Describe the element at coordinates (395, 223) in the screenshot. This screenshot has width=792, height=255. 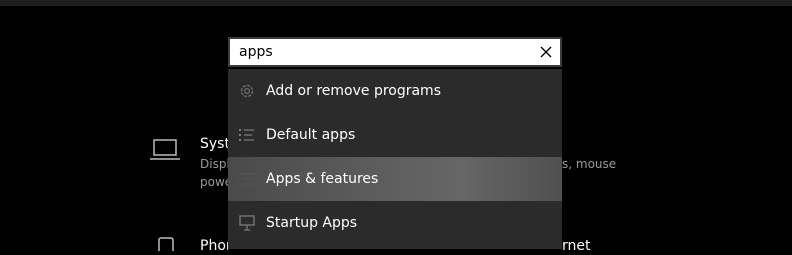
I see `result-startup-apps: Startup Apps` at that location.